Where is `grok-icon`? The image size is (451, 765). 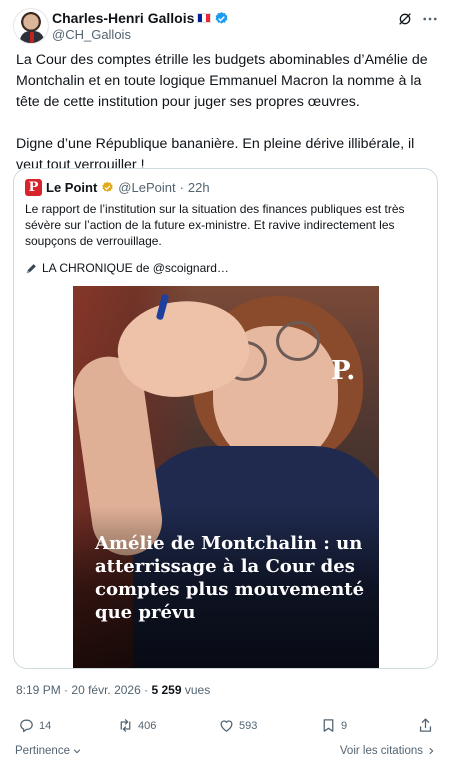
grok-icon is located at coordinates (405, 19).